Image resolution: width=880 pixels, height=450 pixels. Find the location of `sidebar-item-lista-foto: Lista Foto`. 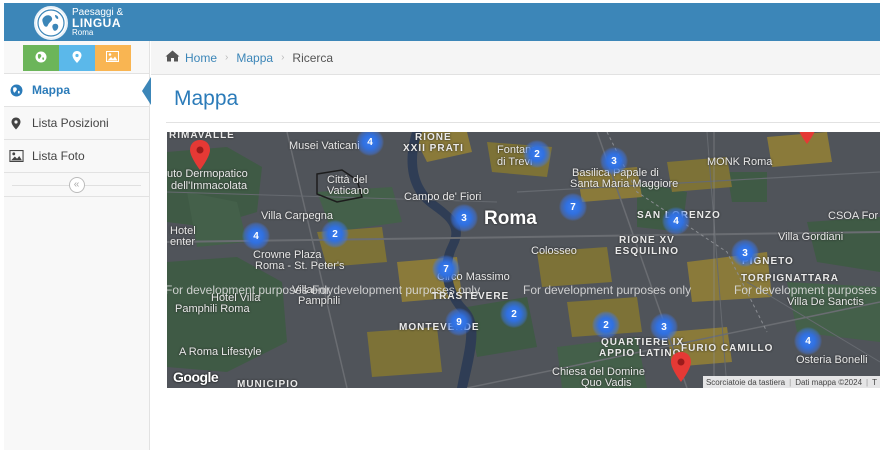

sidebar-item-lista-foto: Lista Foto is located at coordinates (76, 156).